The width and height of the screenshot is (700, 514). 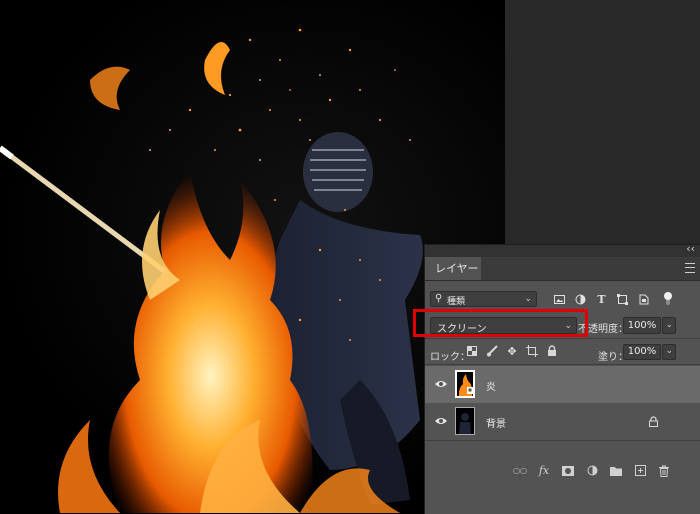 What do you see at coordinates (640, 471) in the screenshot?
I see `new-layer-icon` at bounding box center [640, 471].